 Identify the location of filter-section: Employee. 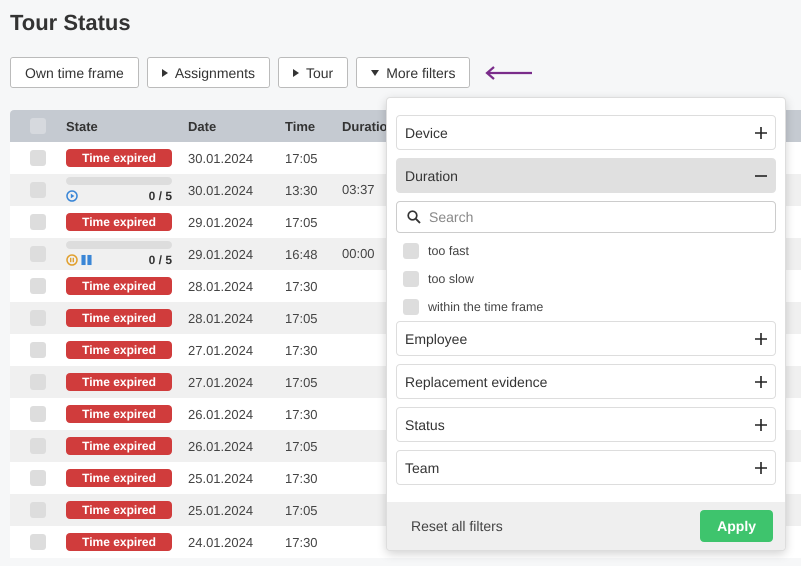
(586, 338).